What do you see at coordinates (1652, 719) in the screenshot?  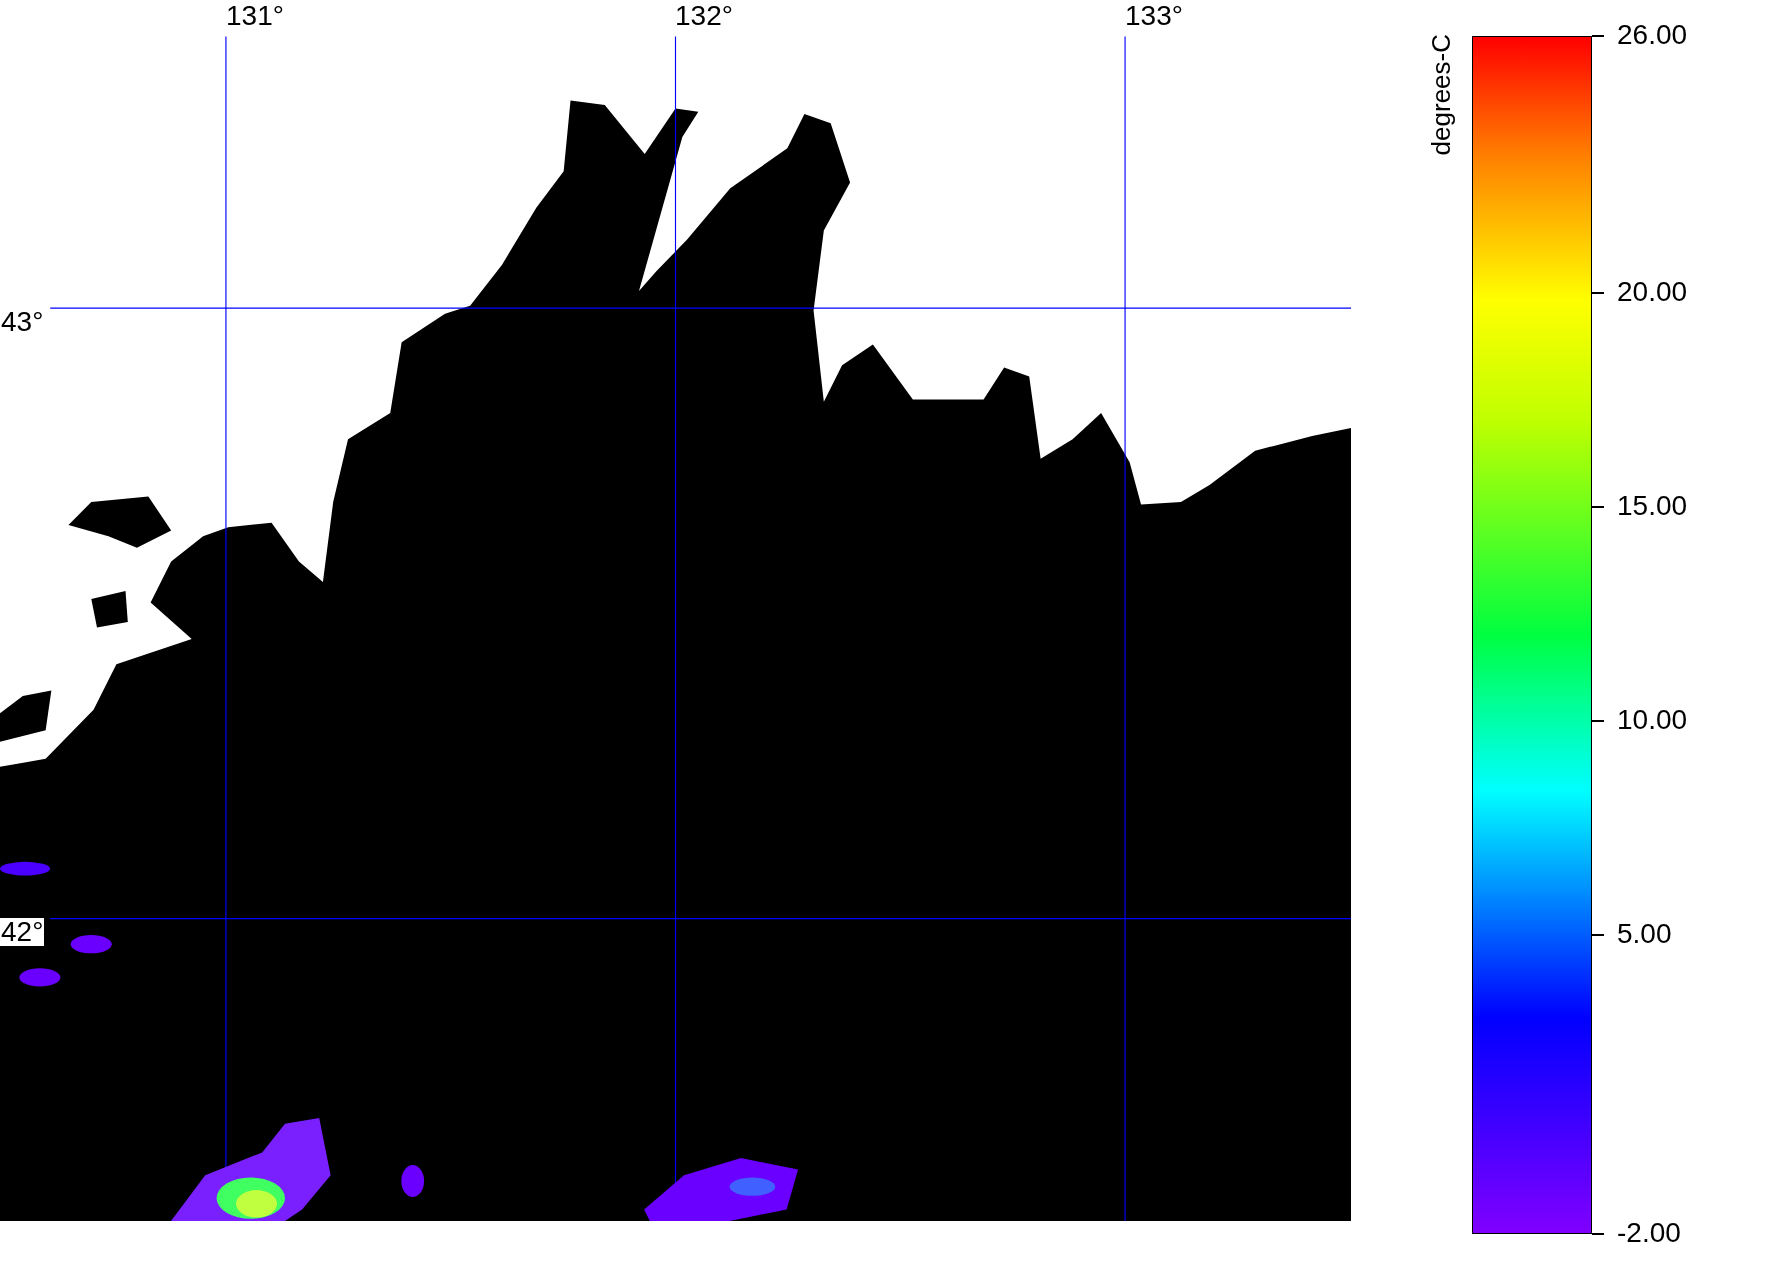 I see `colorbar-tick-label: 10.00` at bounding box center [1652, 719].